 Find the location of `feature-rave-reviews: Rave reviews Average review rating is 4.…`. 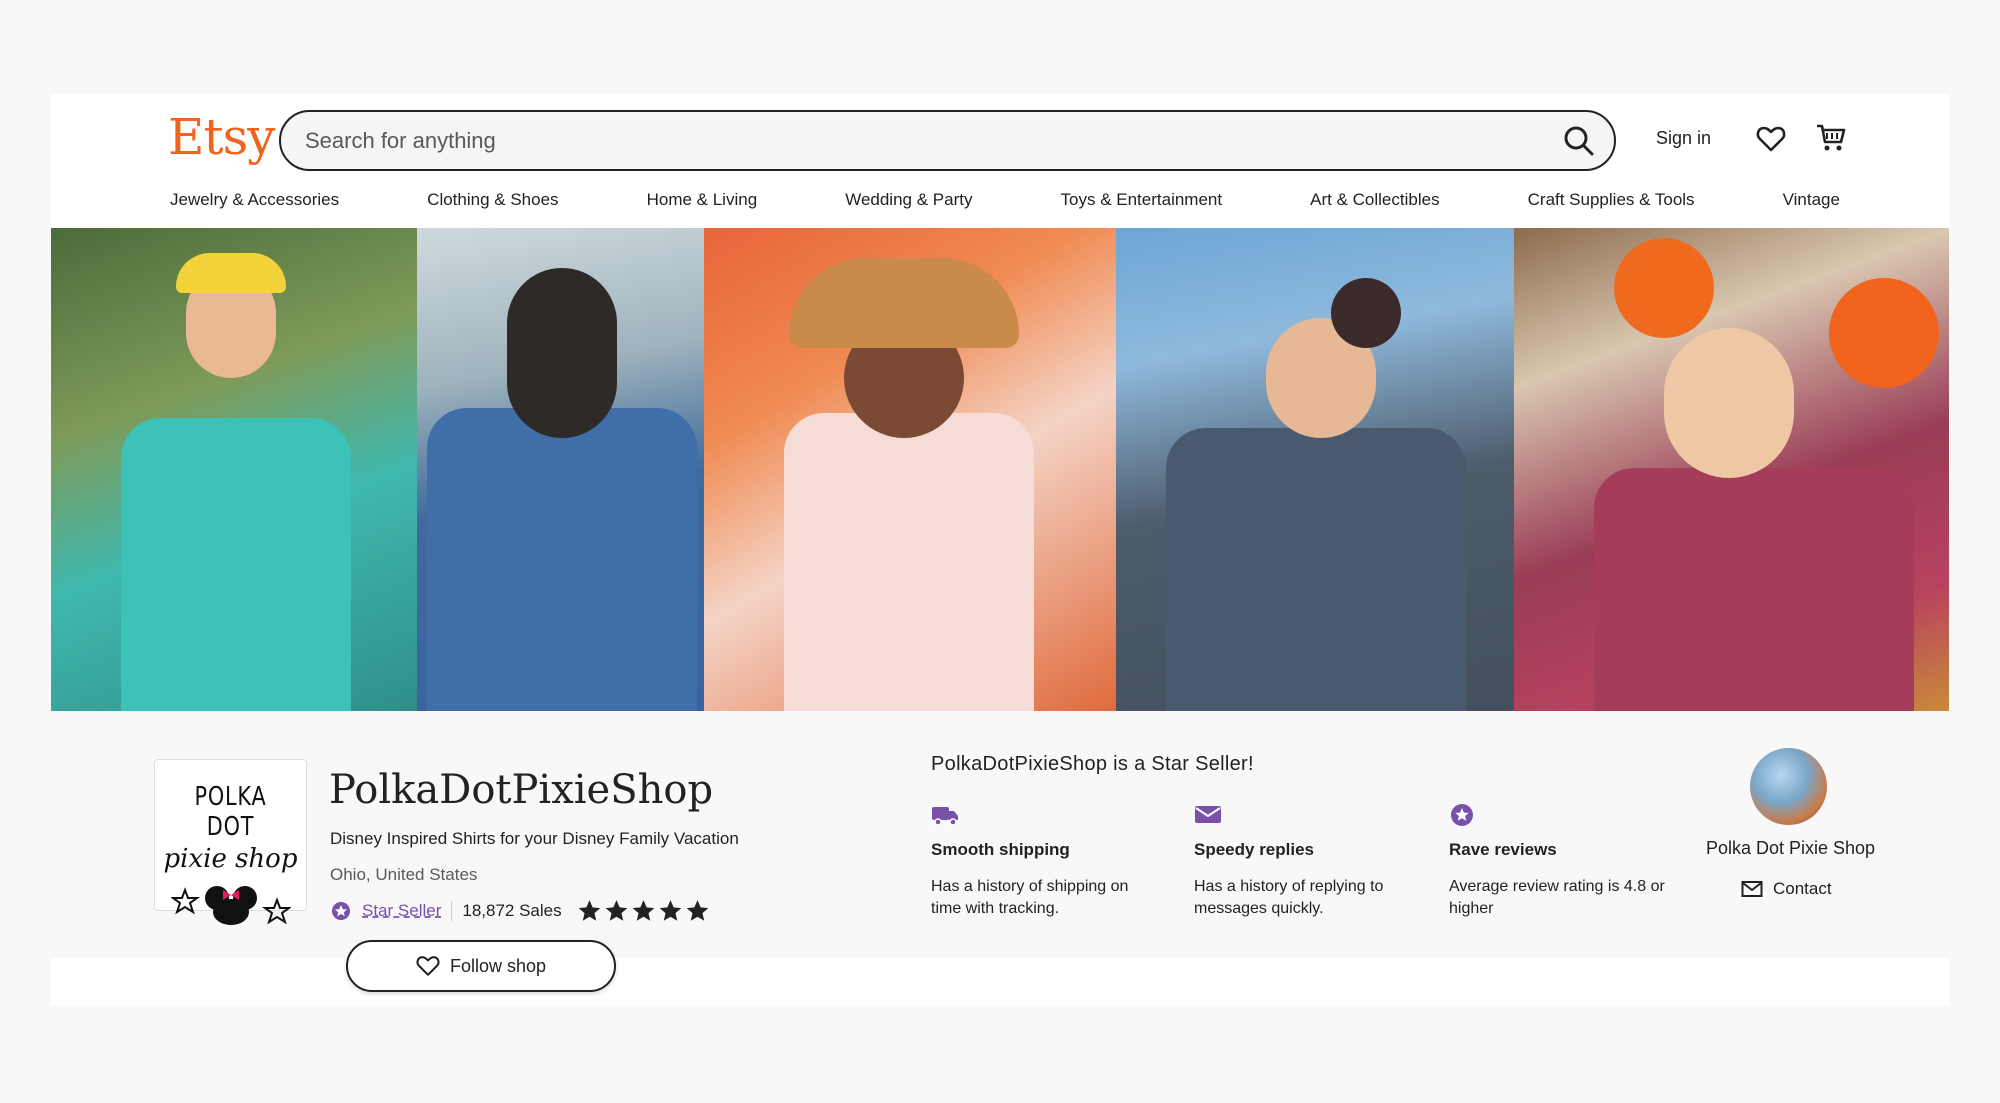

feature-rave-reviews: Rave reviews Average review rating is 4.… is located at coordinates (1564, 861).